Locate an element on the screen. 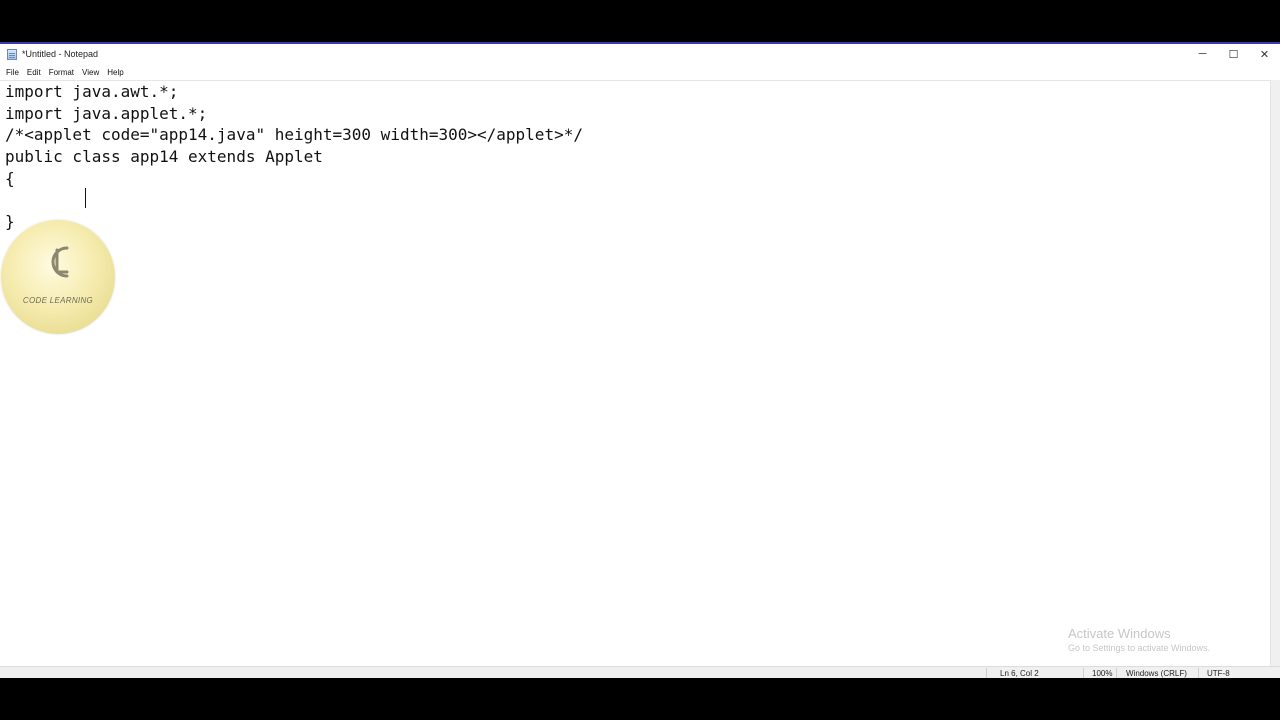 The image size is (1280, 720). menu-view: View is located at coordinates (90, 72).